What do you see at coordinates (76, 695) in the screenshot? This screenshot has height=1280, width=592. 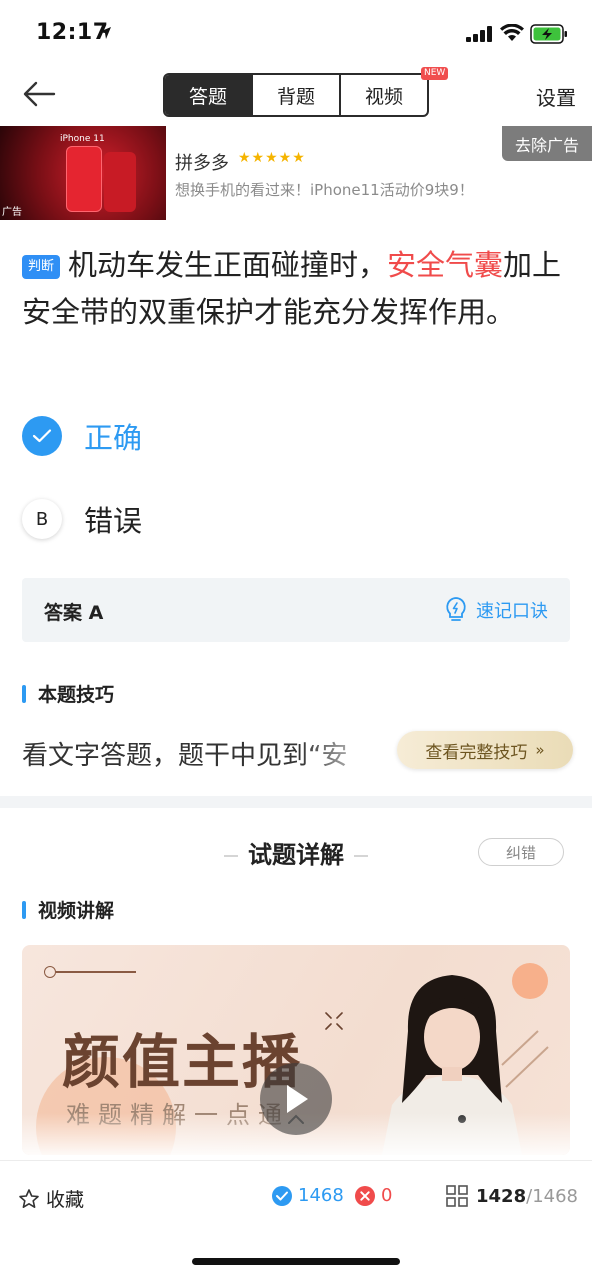 I see `tips-title-text: 本题技巧` at bounding box center [76, 695].